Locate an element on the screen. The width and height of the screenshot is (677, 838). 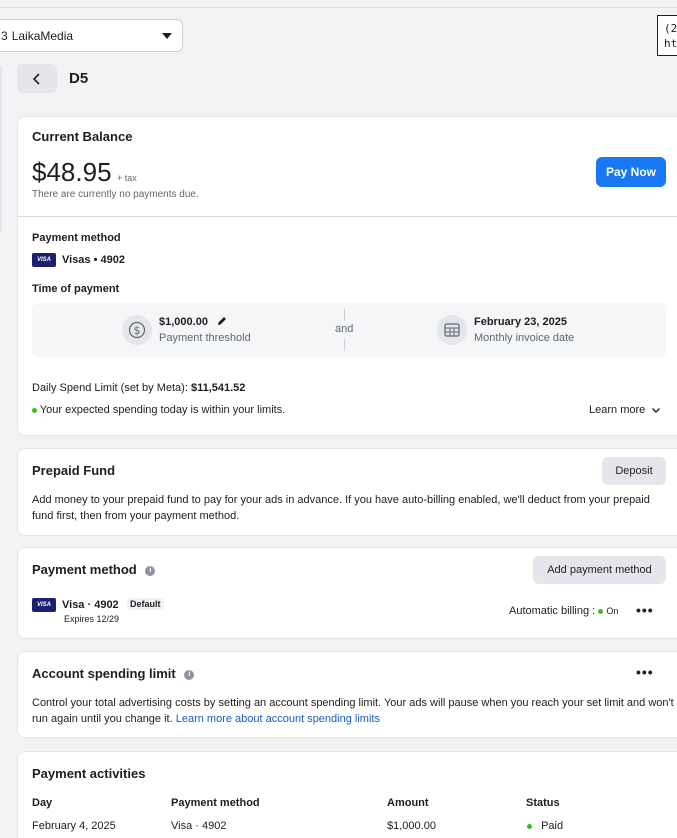
and-divider-top is located at coordinates (344, 315).